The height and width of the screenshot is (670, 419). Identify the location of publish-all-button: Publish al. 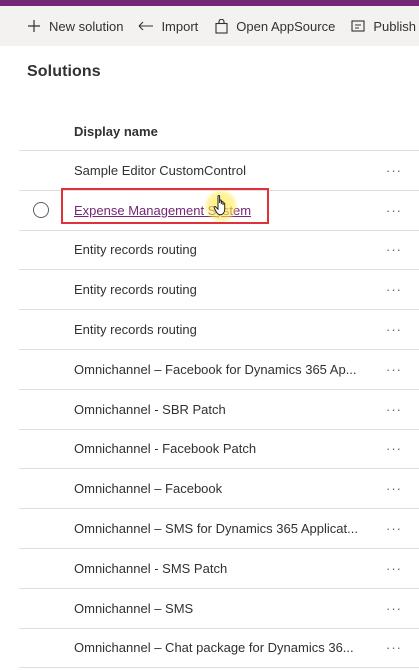
(384, 26).